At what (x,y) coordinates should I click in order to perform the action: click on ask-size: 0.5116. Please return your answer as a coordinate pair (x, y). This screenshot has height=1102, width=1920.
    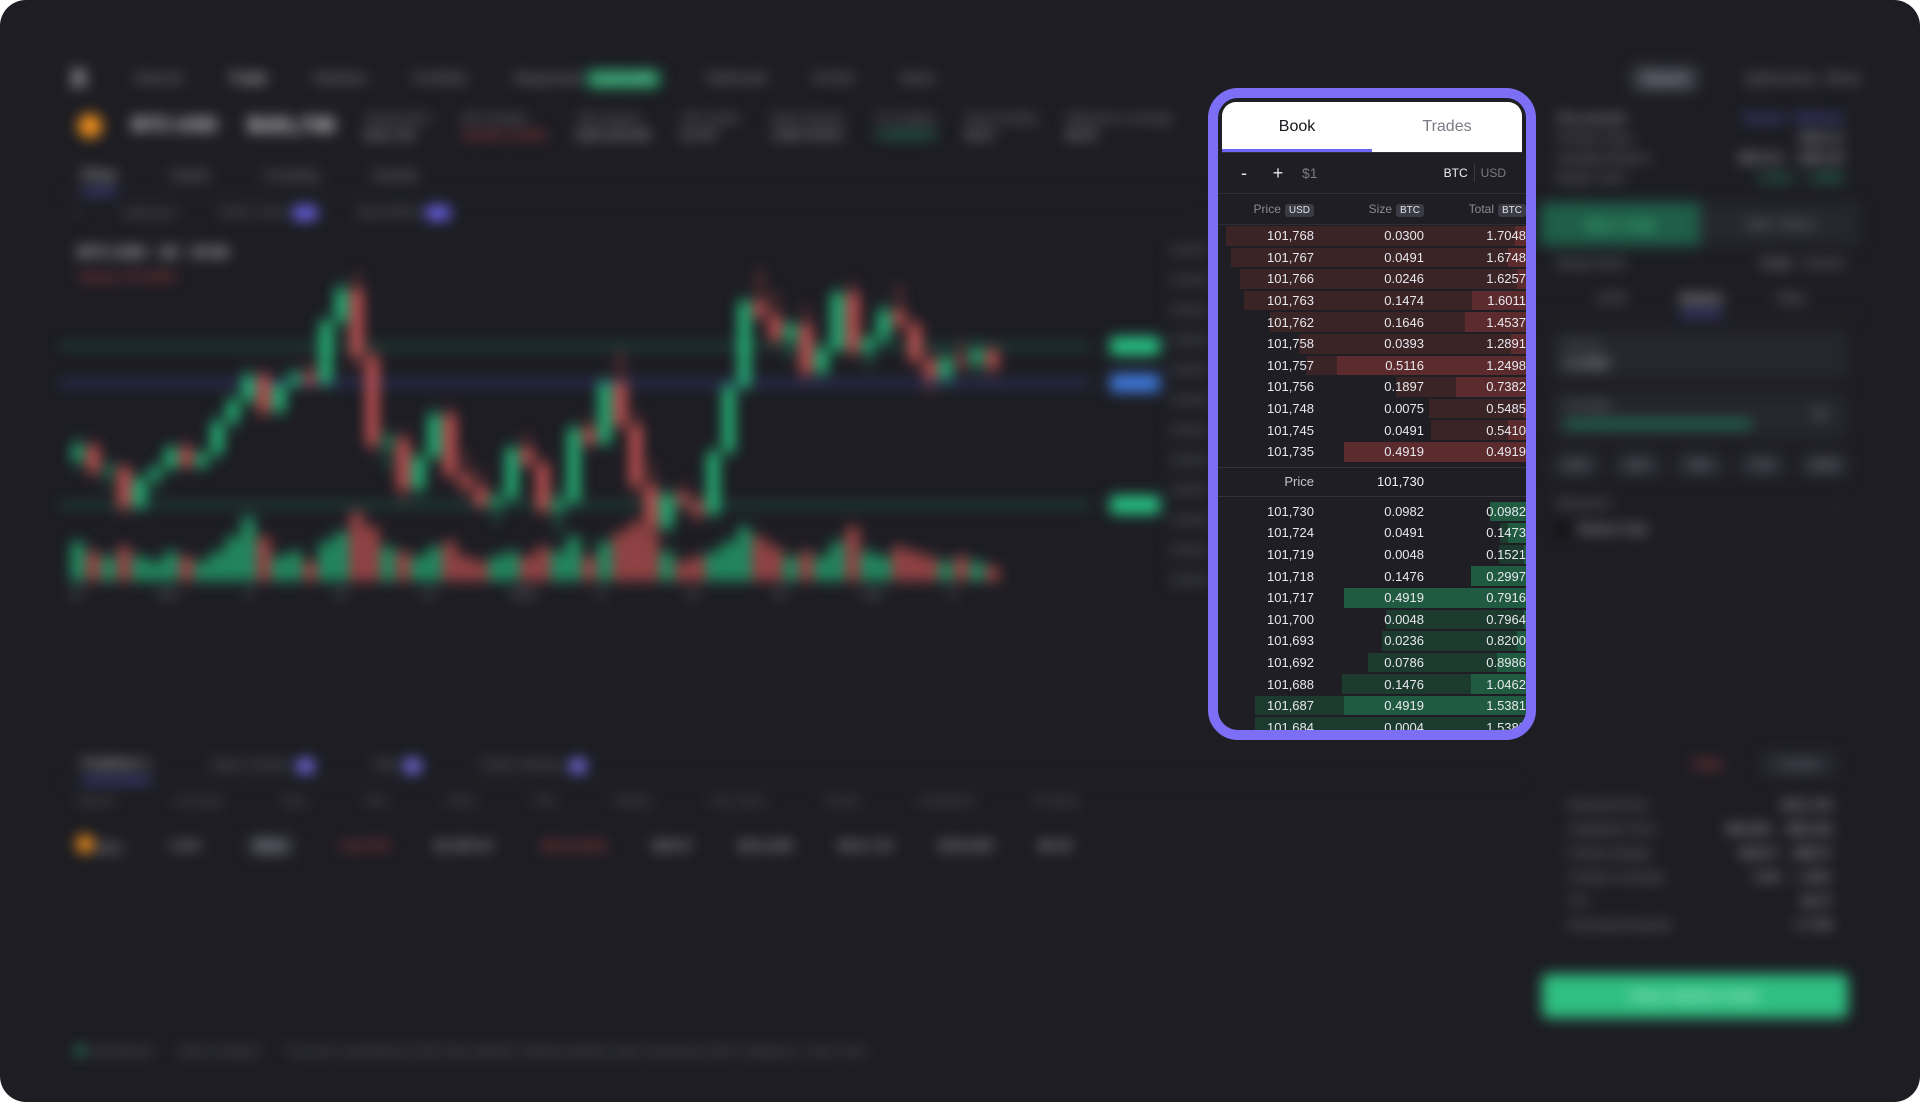
    Looking at the image, I should click on (1404, 365).